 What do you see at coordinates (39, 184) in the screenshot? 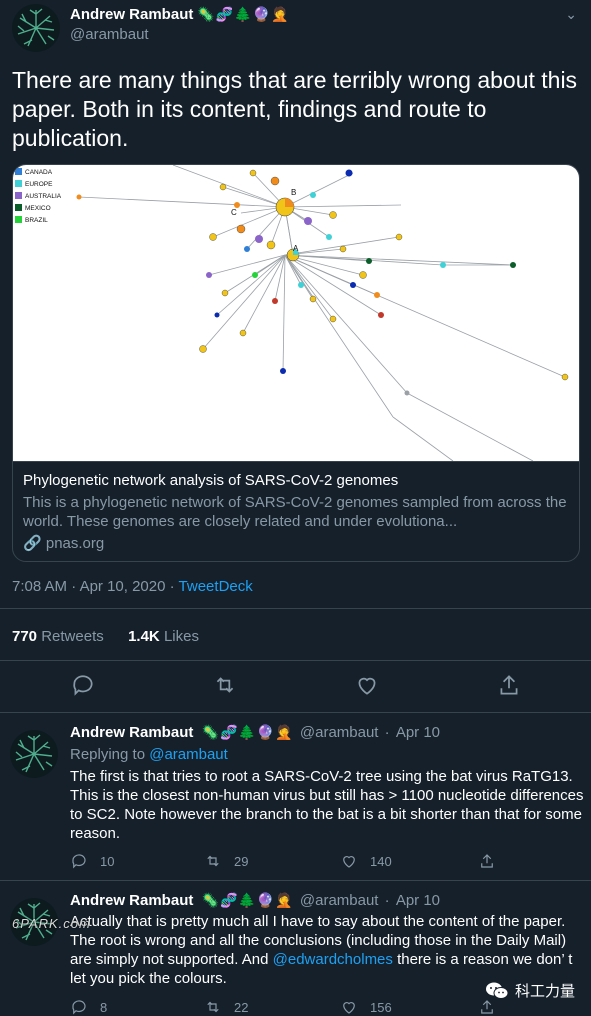
I see `legend-label: EUROPE` at bounding box center [39, 184].